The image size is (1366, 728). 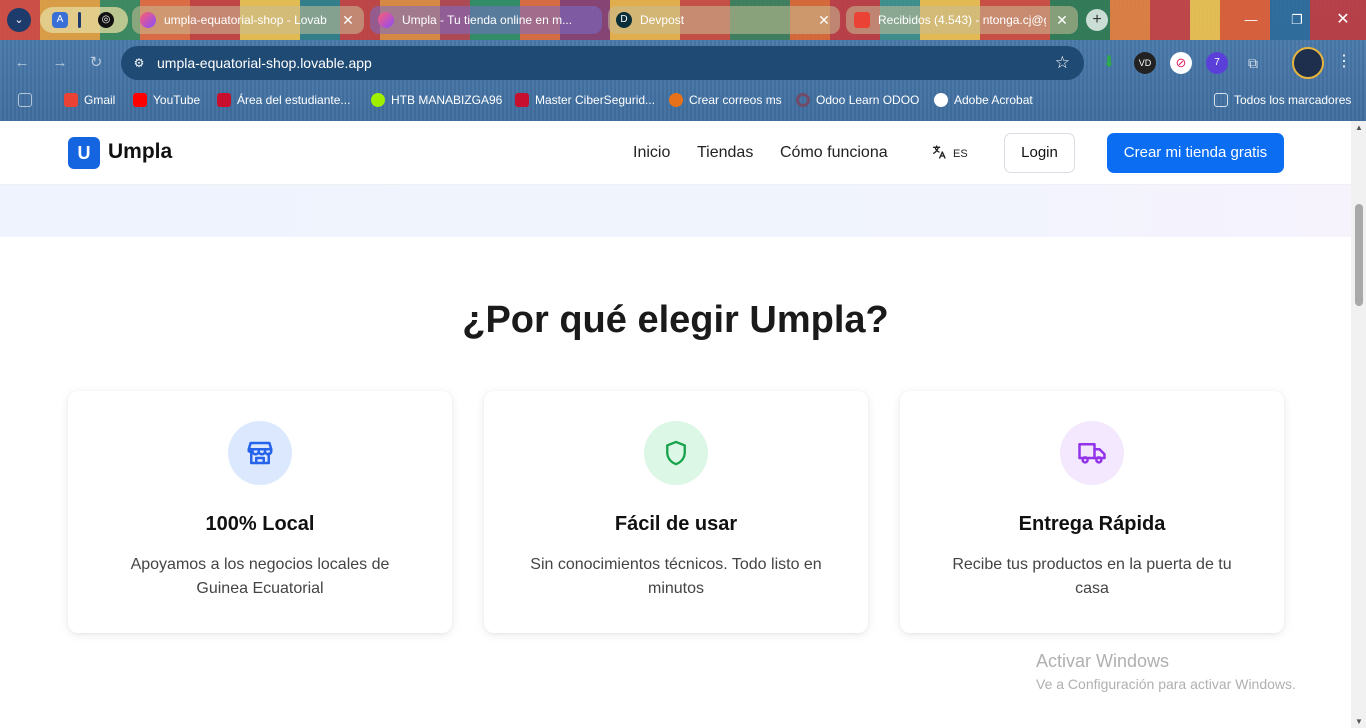 What do you see at coordinates (1166, 684) in the screenshot?
I see `windows-activation-subtitle: Ve a Configuración para activar Windows.` at bounding box center [1166, 684].